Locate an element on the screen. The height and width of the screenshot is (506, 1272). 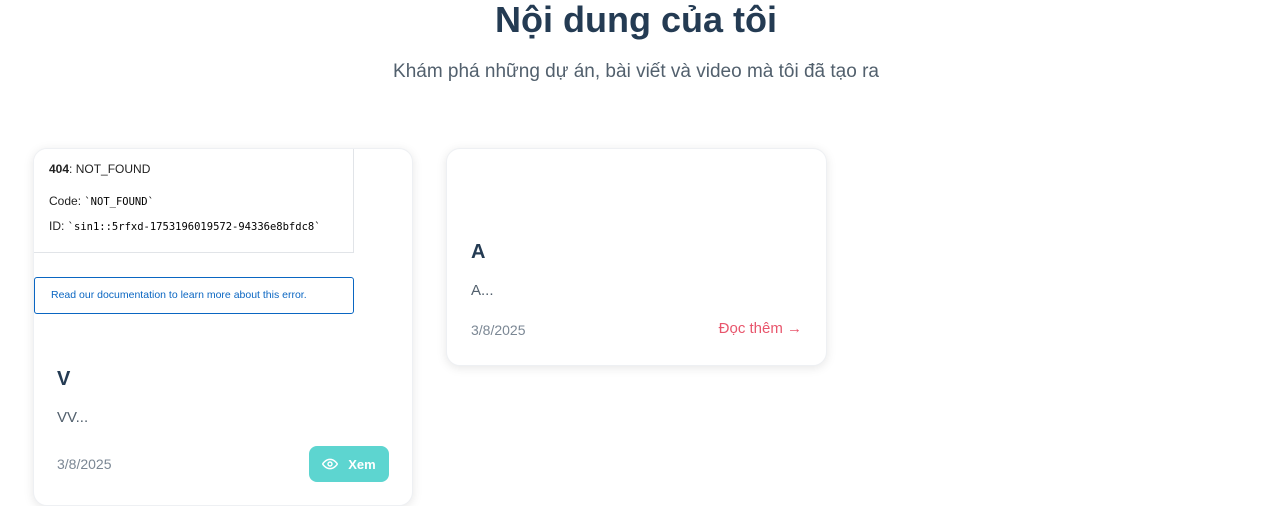
error-code-value: `NOT_FOUND` is located at coordinates (119, 202).